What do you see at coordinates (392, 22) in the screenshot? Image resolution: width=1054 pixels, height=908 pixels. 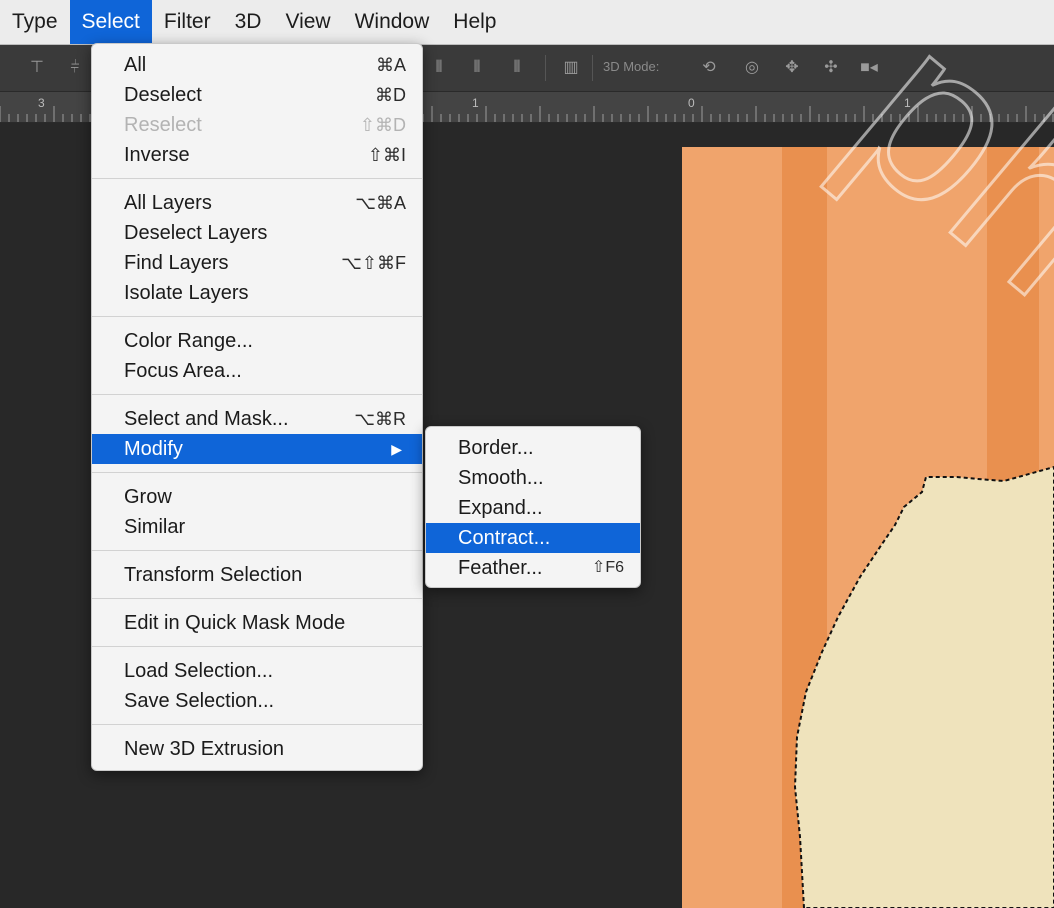 I see `menubar-item-window: Window` at bounding box center [392, 22].